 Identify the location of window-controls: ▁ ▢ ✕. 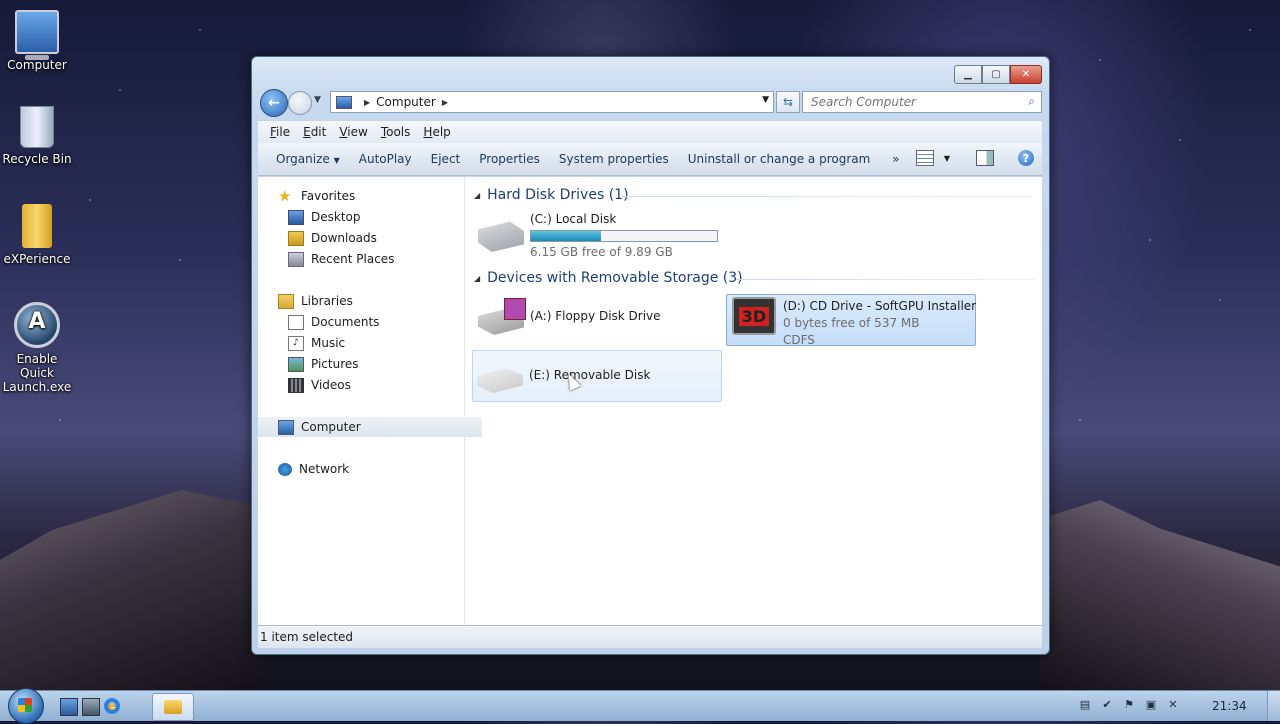
(998, 74).